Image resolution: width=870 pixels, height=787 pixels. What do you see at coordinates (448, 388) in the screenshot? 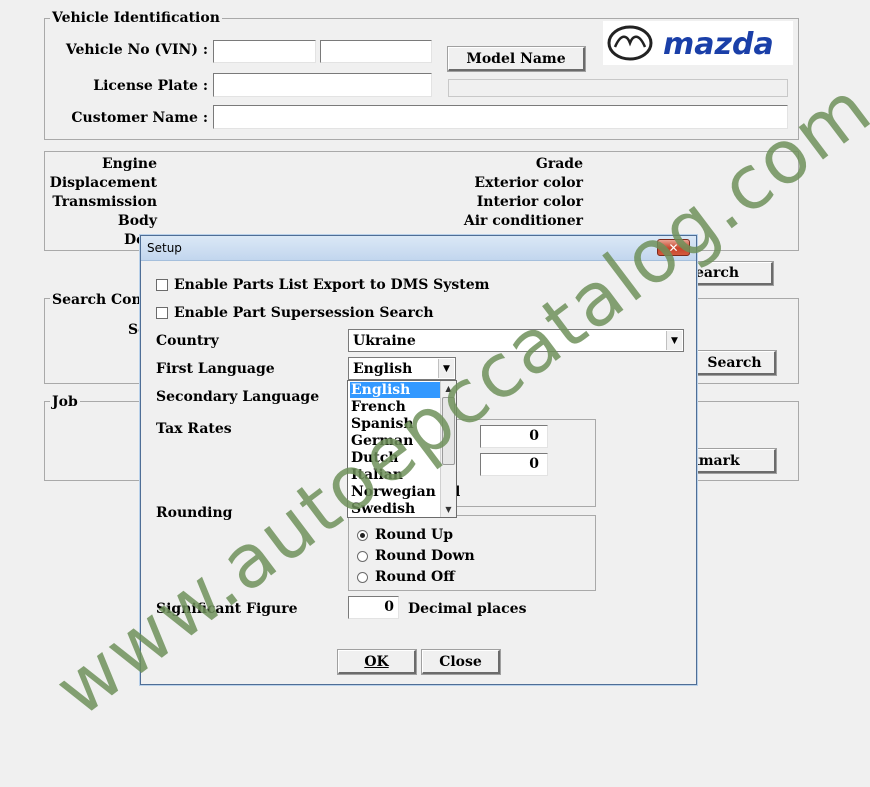
I see `scroll-up-icon: ▲` at bounding box center [448, 388].